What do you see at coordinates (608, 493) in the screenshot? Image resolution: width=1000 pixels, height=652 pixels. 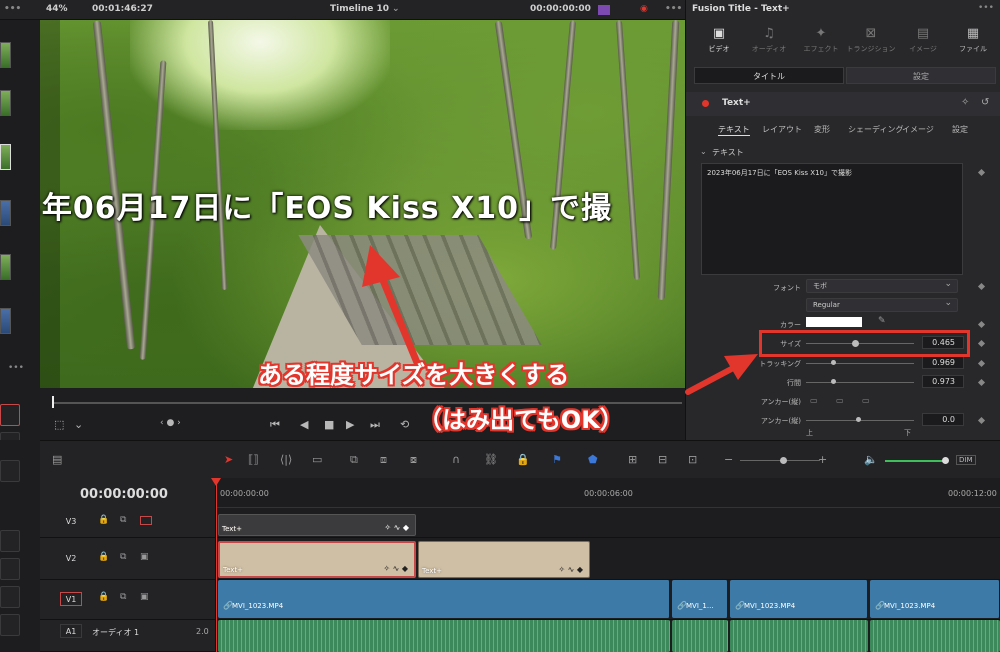 I see `timeline-ruler: 00:00:00:00 00:00:06:00 00:00:12:00` at bounding box center [608, 493].